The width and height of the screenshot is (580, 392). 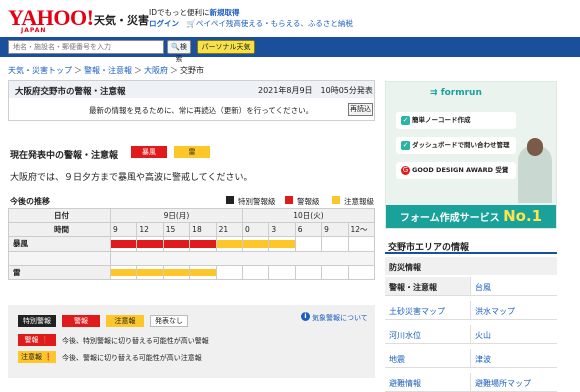 What do you see at coordinates (135, 341) in the screenshot?
I see `expl-warning-text: 今後、特別警報に切り替える可能性が高い警報` at bounding box center [135, 341].